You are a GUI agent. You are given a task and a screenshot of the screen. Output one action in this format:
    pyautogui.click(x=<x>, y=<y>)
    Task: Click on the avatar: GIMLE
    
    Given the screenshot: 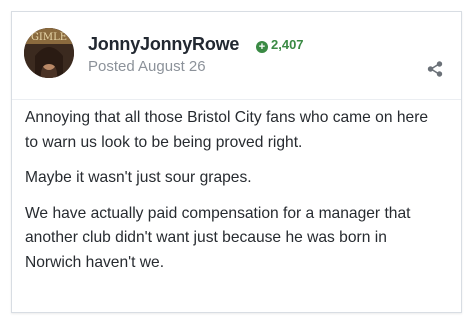 What is the action you would take?
    pyautogui.click(x=49, y=53)
    